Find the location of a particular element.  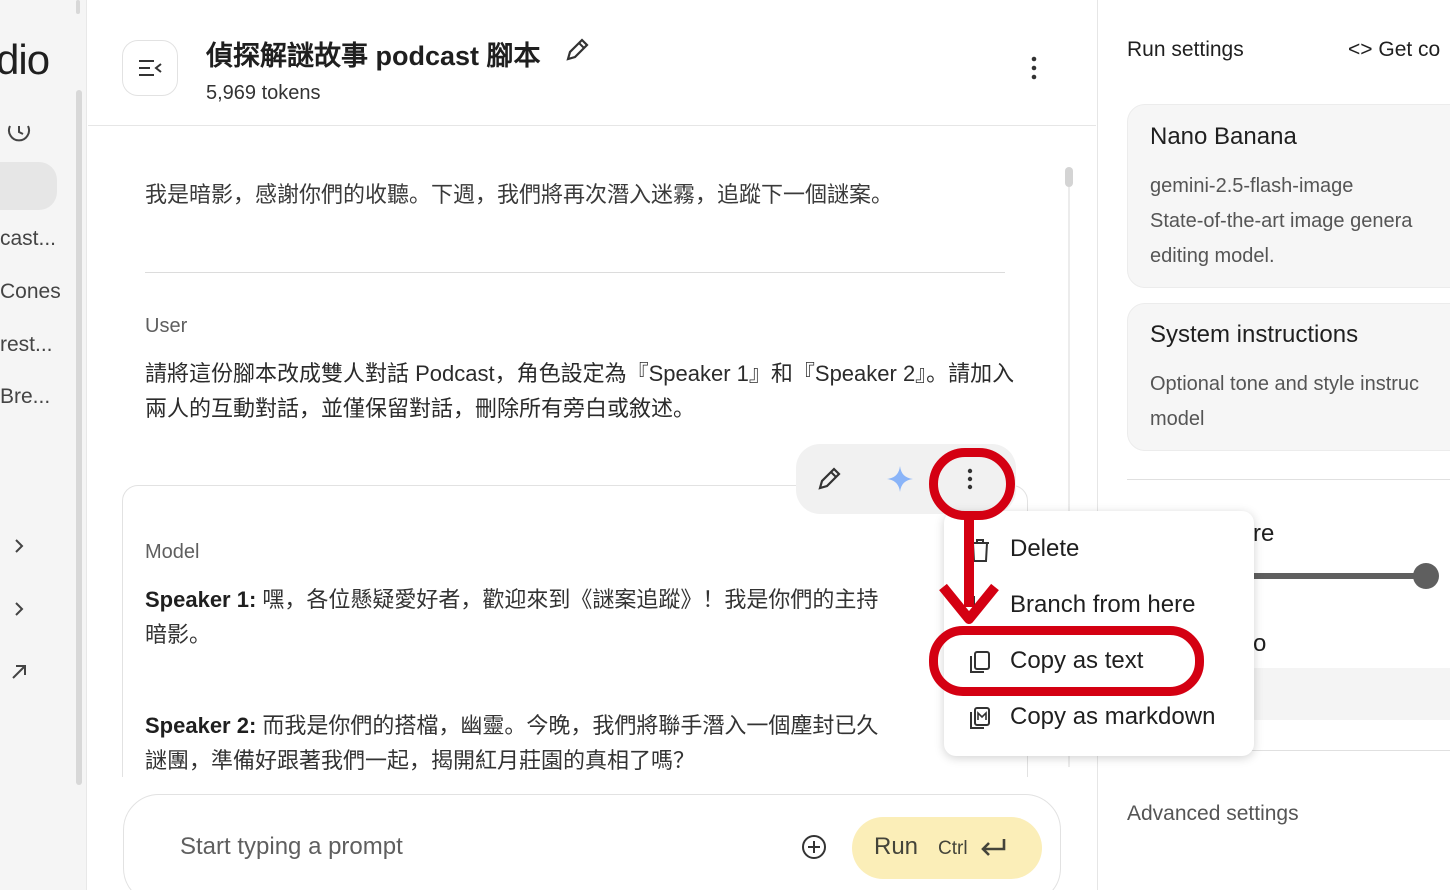

temperature-slider-track is located at coordinates (1335, 576).